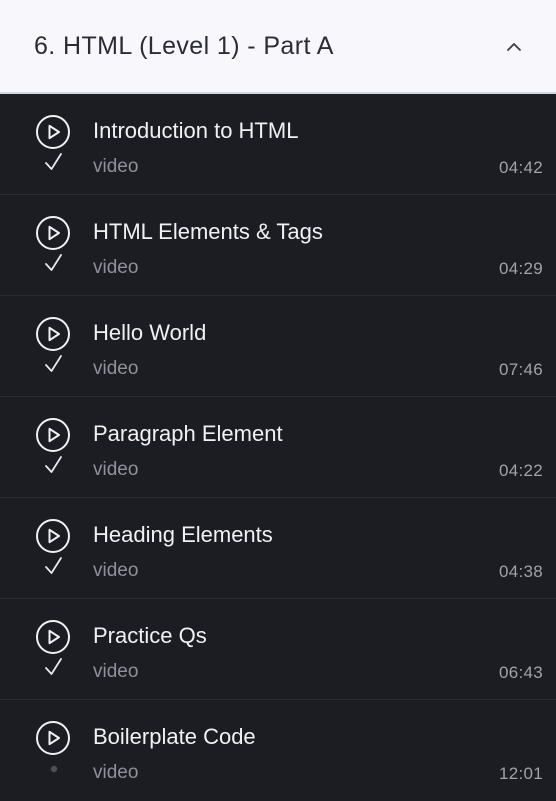 This screenshot has height=801, width=556. I want to click on lecture-item: Hello World video 07:46, so click(278, 346).